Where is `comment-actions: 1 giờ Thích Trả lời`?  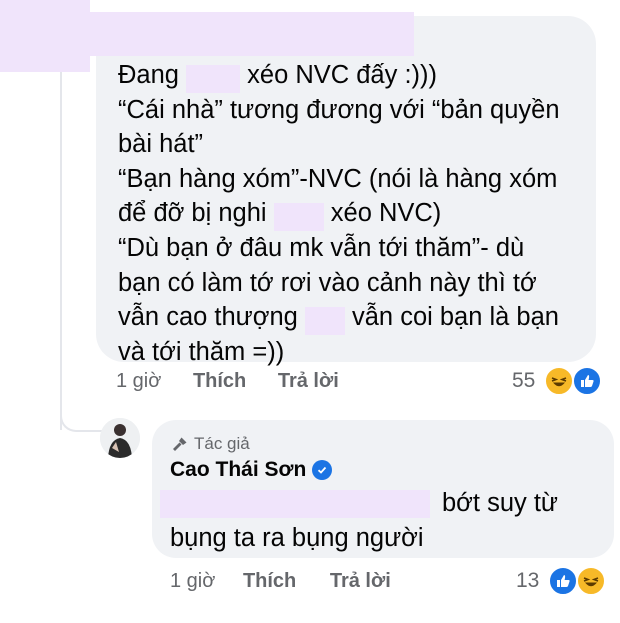 comment-actions: 1 giờ Thích Trả lời is located at coordinates (227, 381).